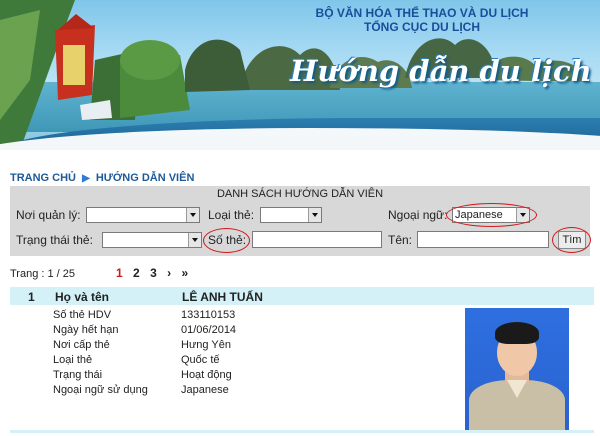 Image resolution: width=600 pixels, height=436 pixels. What do you see at coordinates (43, 274) in the screenshot?
I see `pagination-summary: Trang : 1 / 25` at bounding box center [43, 274].